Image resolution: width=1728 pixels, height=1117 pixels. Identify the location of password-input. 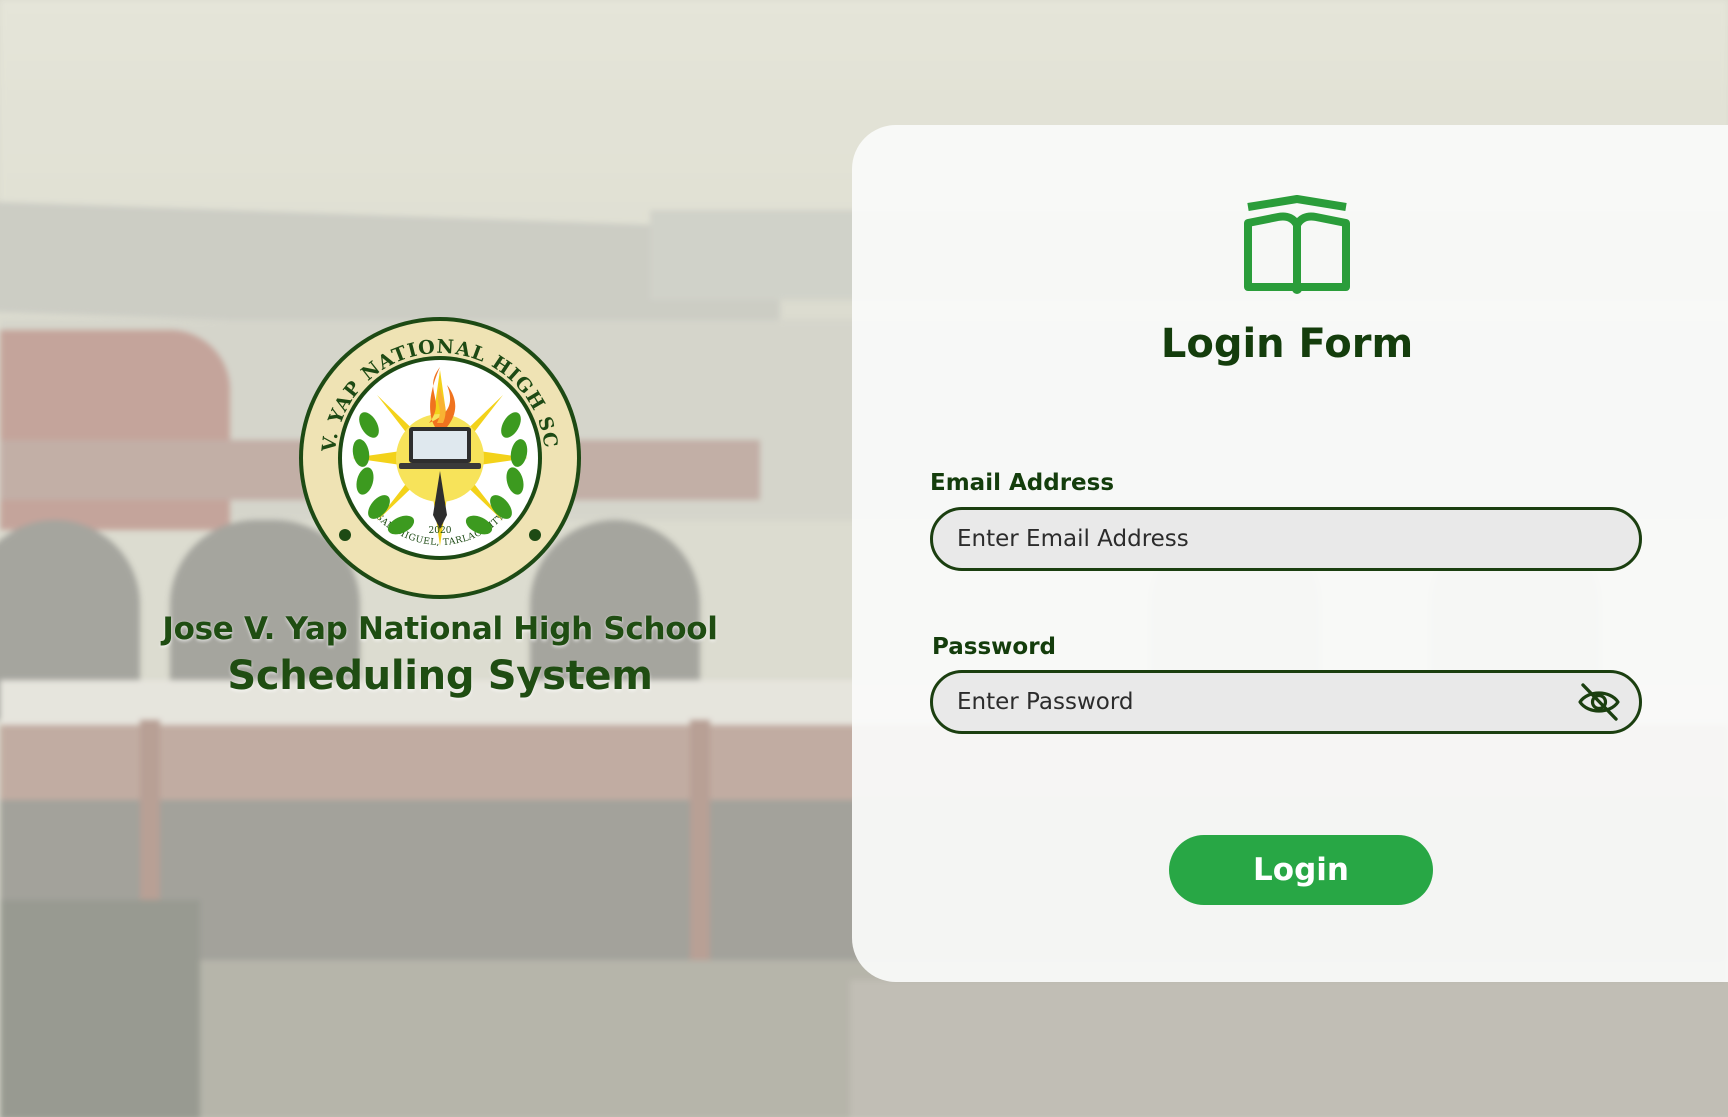
(1251, 702).